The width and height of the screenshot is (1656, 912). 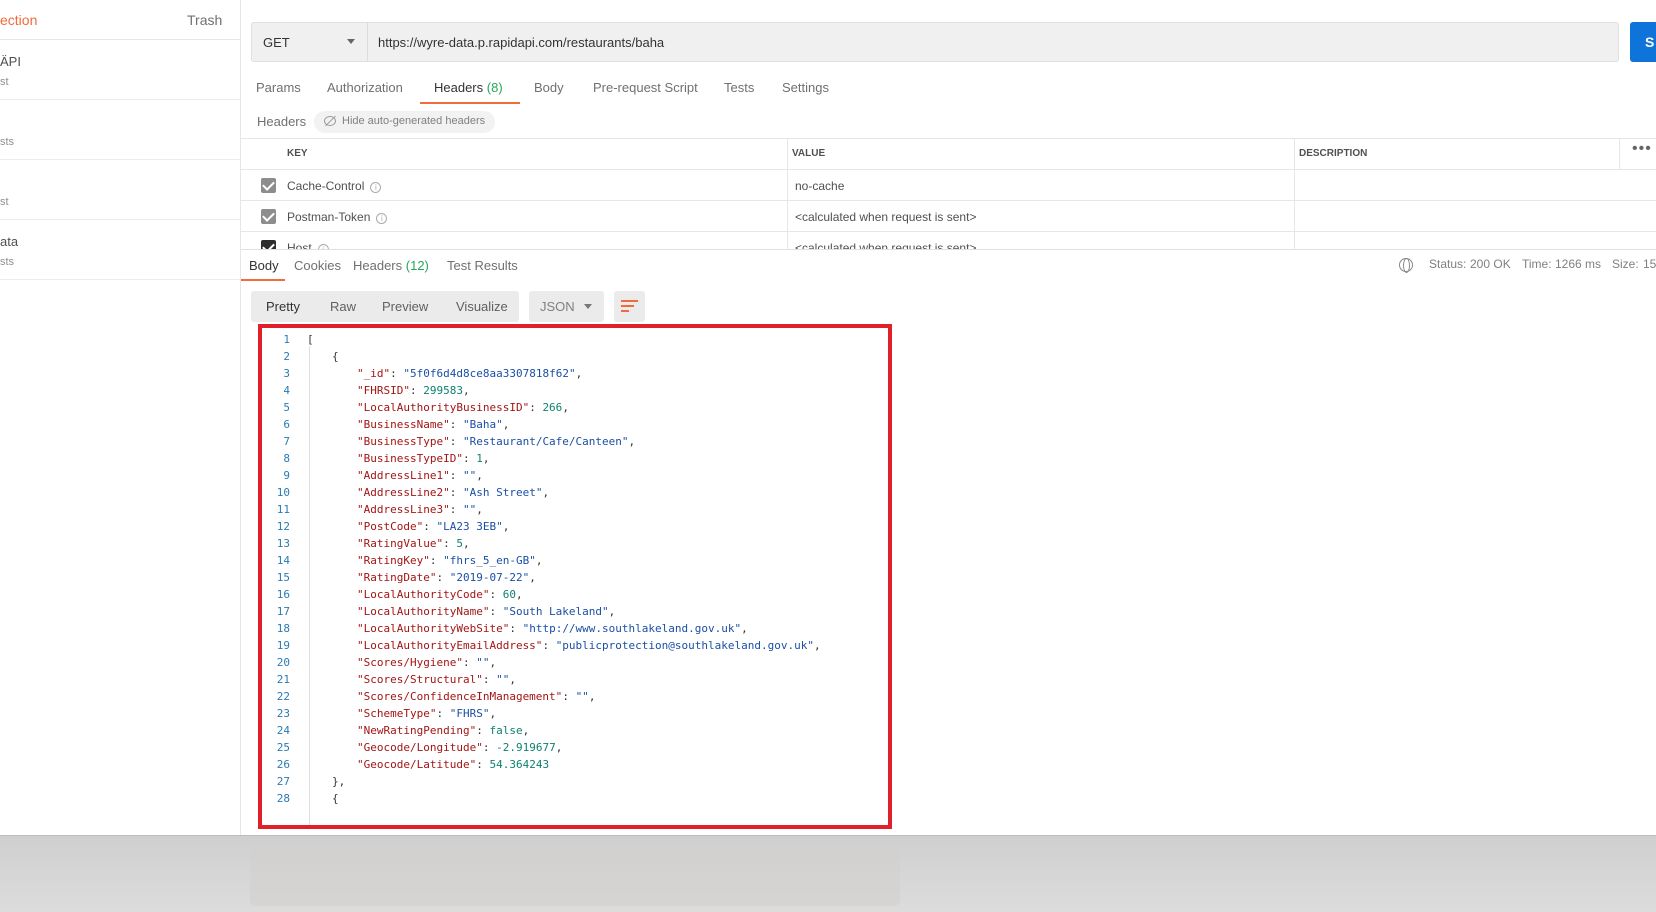 I want to click on header-key: Postman-Token i, so click(x=337, y=217).